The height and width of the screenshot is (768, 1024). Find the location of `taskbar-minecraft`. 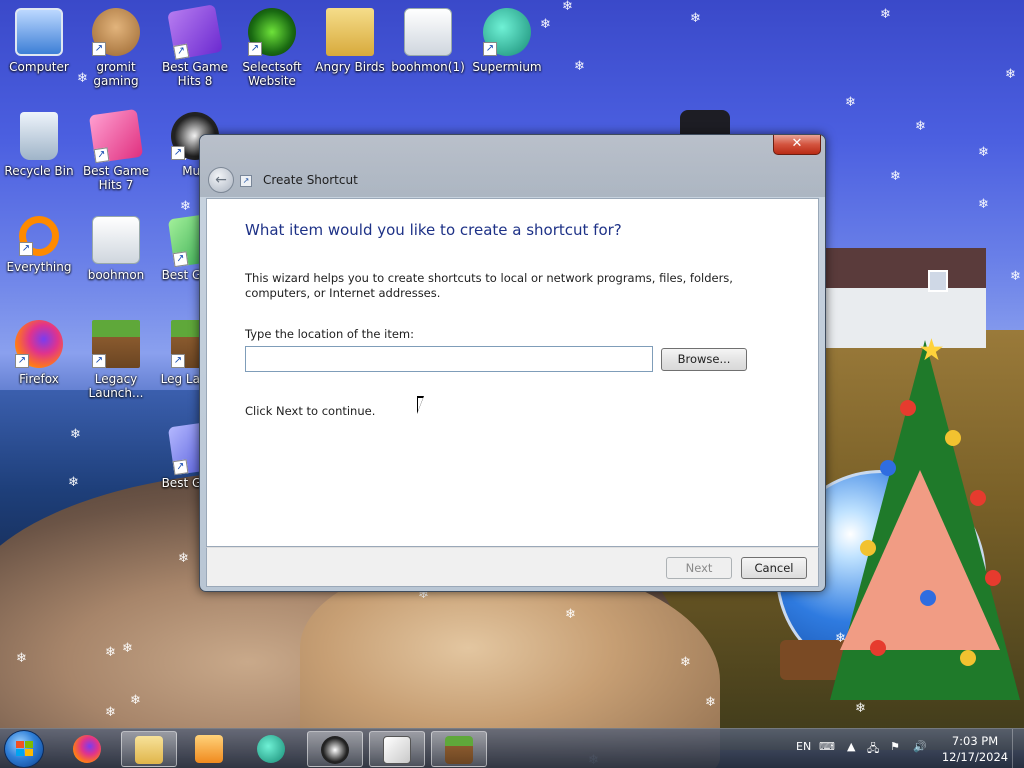

taskbar-minecraft is located at coordinates (459, 749).